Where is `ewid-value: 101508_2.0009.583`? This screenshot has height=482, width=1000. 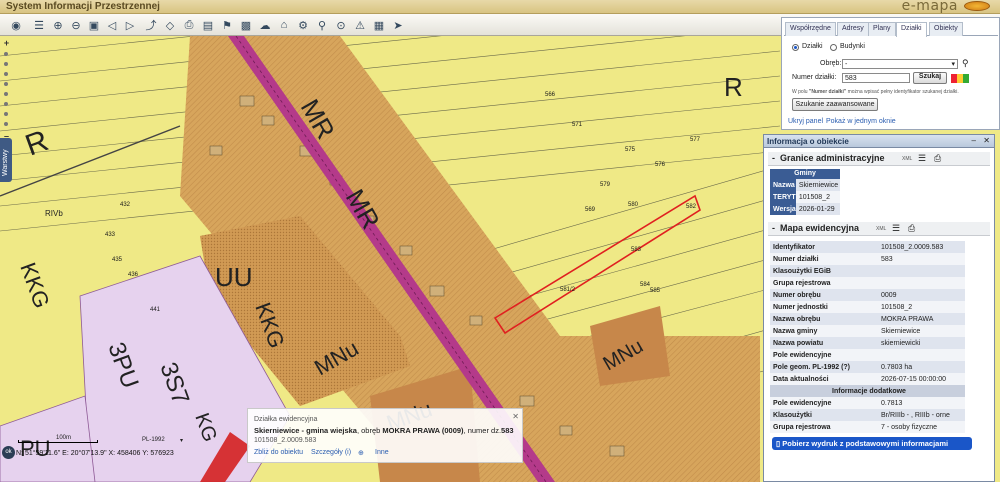 ewid-value: 101508_2.0009.583 is located at coordinates (921, 247).